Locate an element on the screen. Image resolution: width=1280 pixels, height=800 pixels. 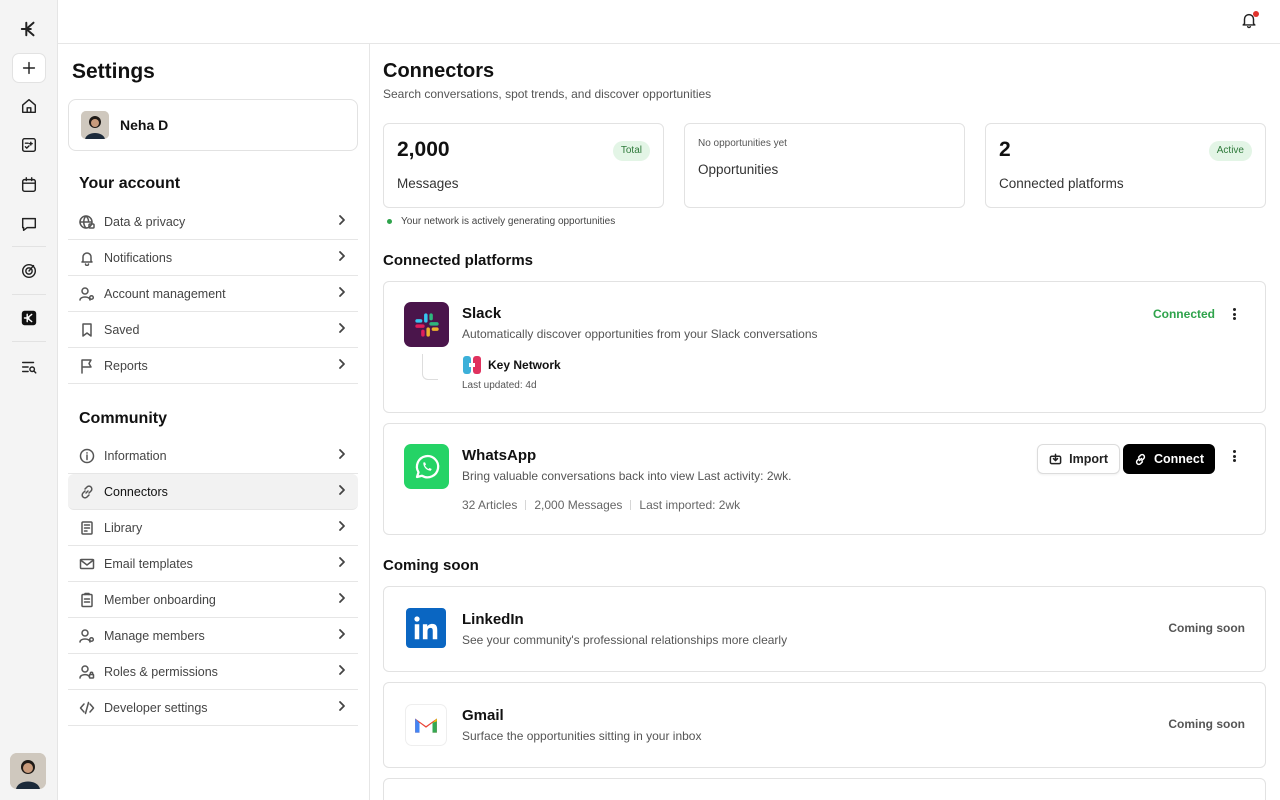
menu-item-label: Library is located at coordinates (123, 527).